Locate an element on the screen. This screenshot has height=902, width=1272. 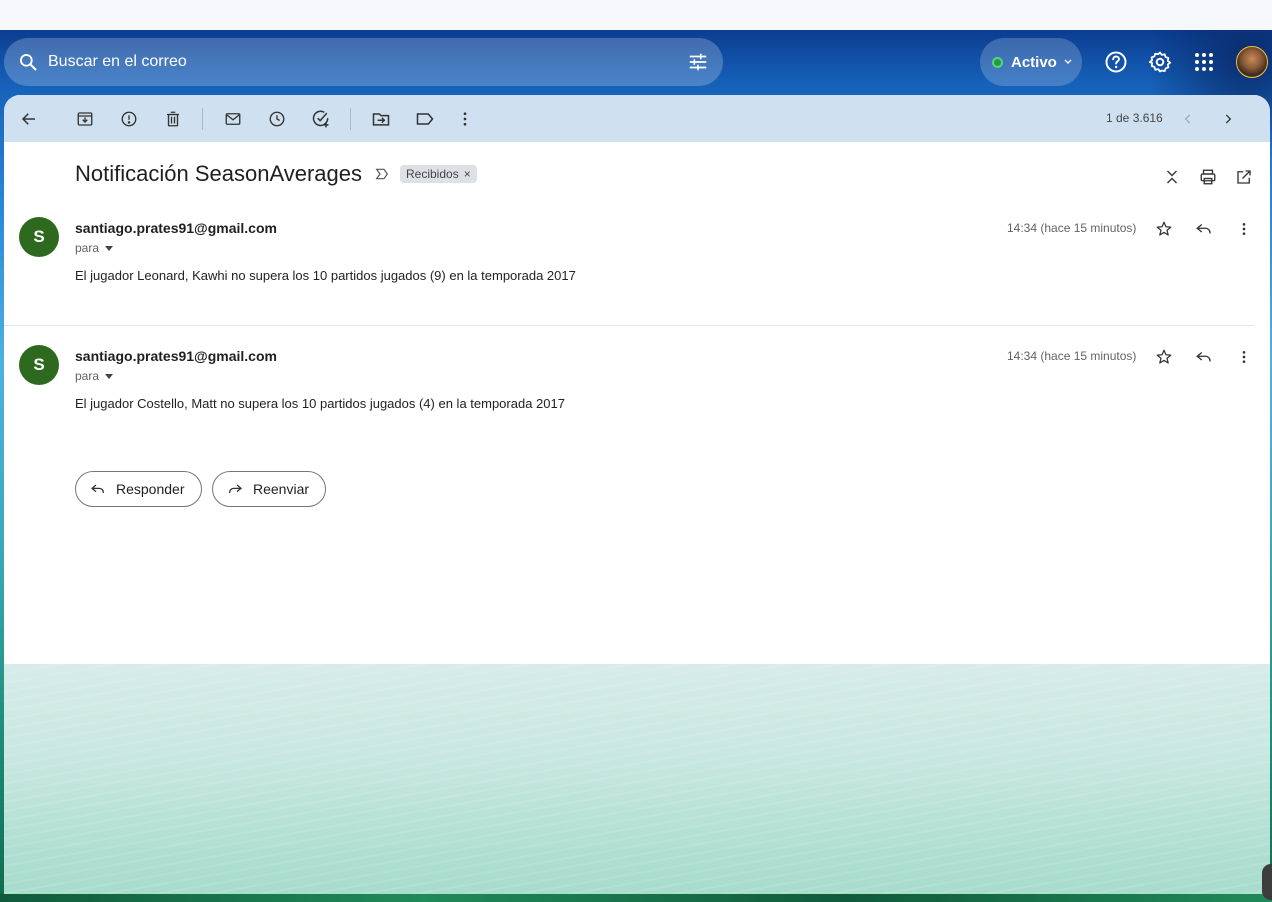
next-page-icon is located at coordinates (1228, 119).